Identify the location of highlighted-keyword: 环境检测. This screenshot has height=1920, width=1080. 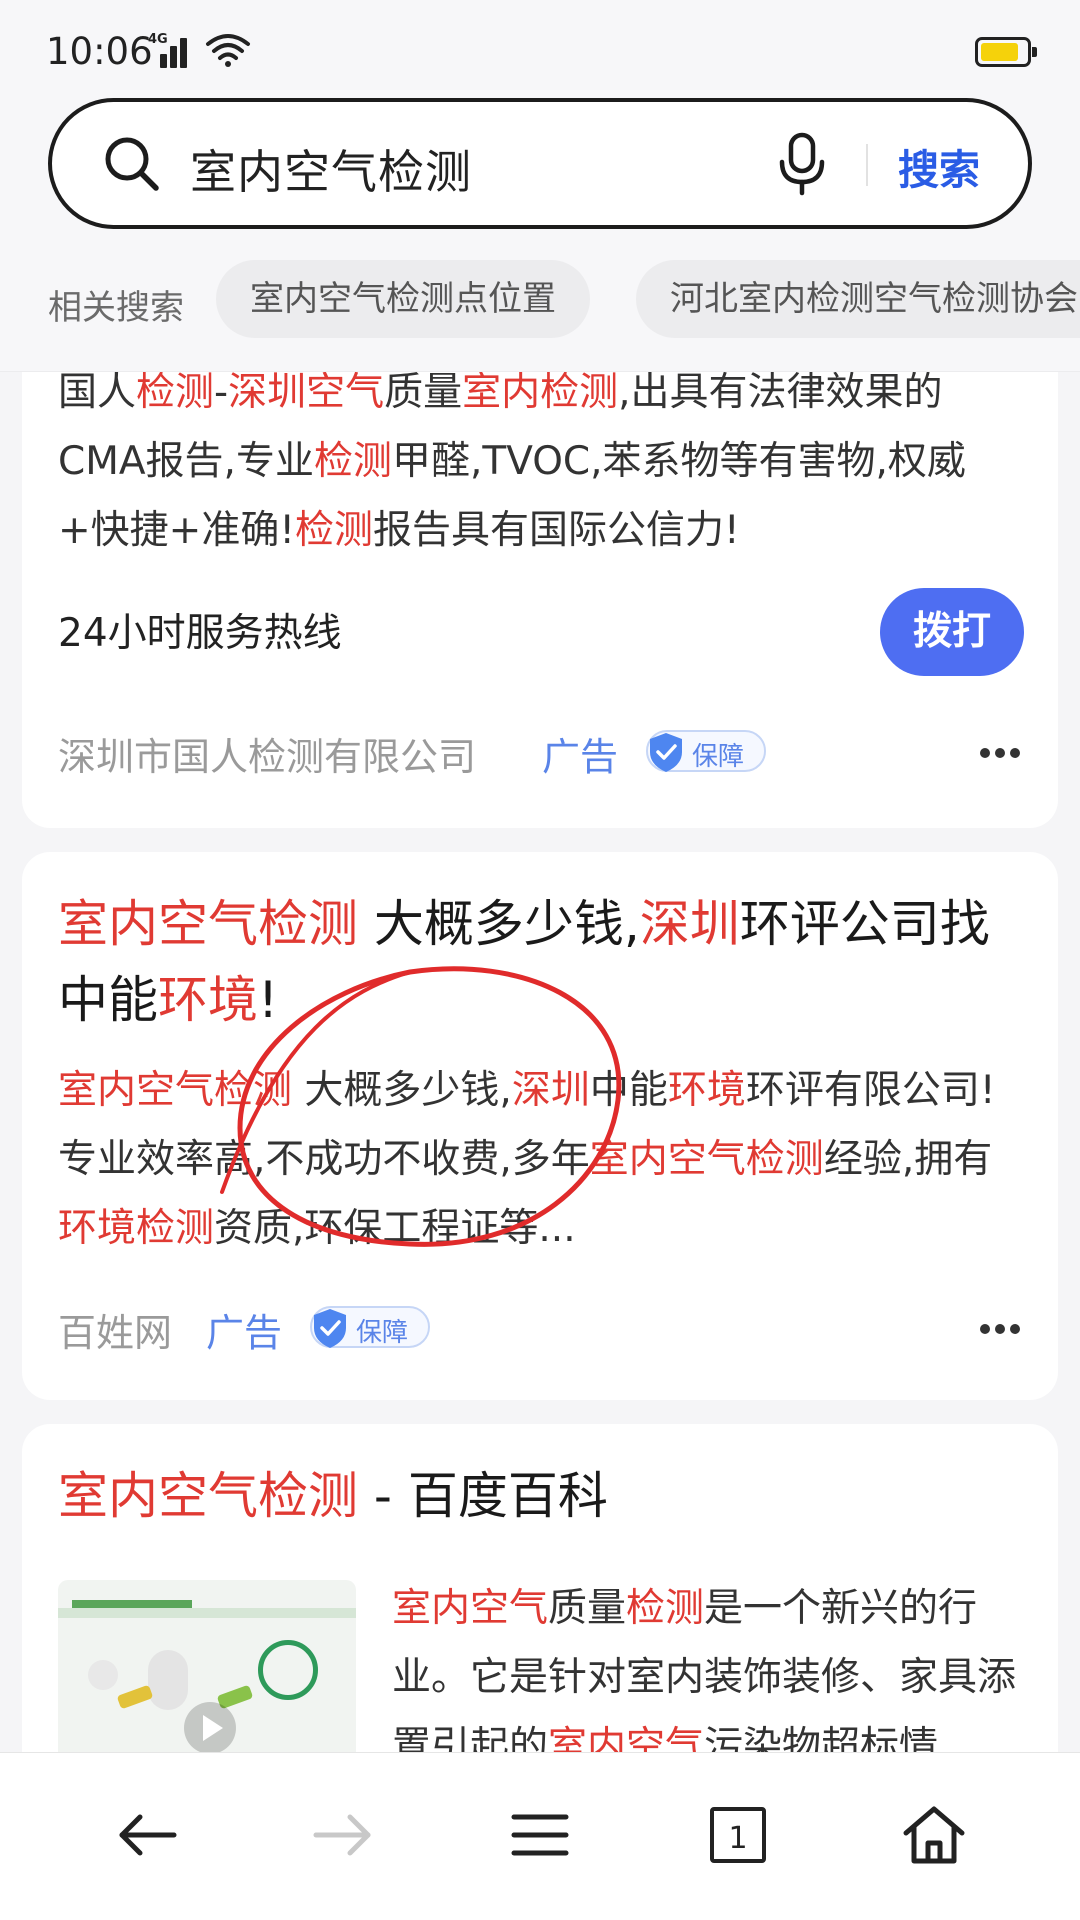
(136, 1228).